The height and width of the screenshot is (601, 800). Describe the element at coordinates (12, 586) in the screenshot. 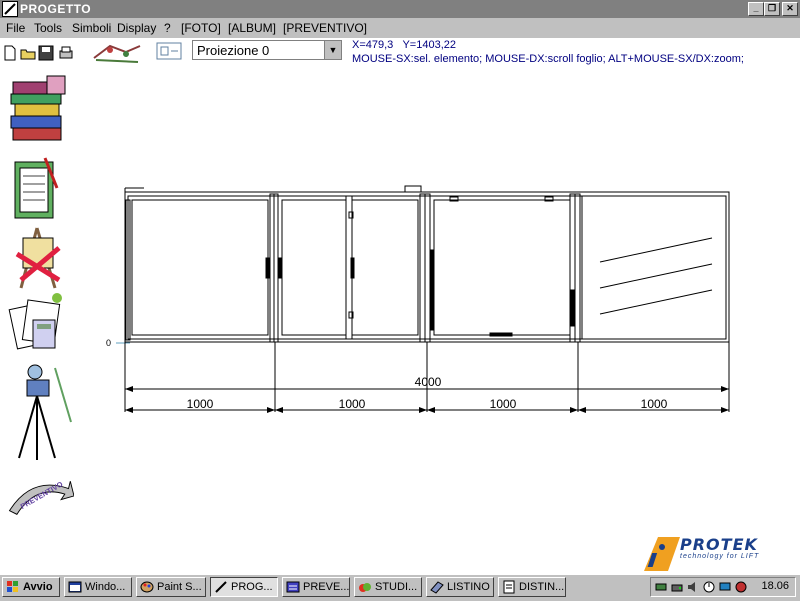

I see `windows-logo-icon` at that location.